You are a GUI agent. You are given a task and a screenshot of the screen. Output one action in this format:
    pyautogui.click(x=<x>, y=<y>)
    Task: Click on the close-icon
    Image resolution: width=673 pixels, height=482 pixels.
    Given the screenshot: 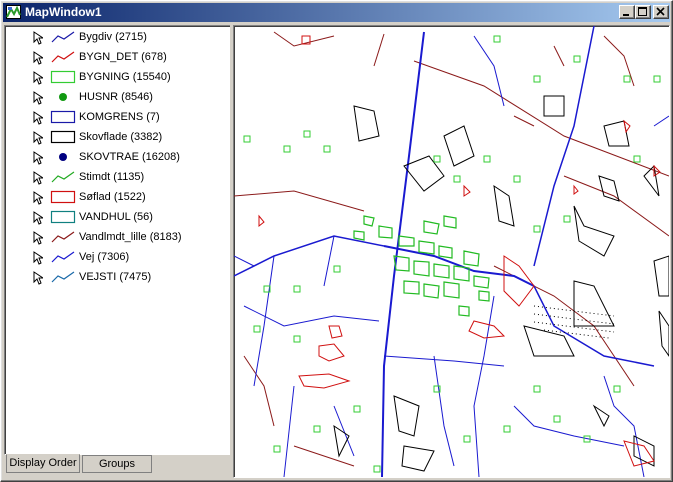 What is the action you would take?
    pyautogui.click(x=660, y=11)
    